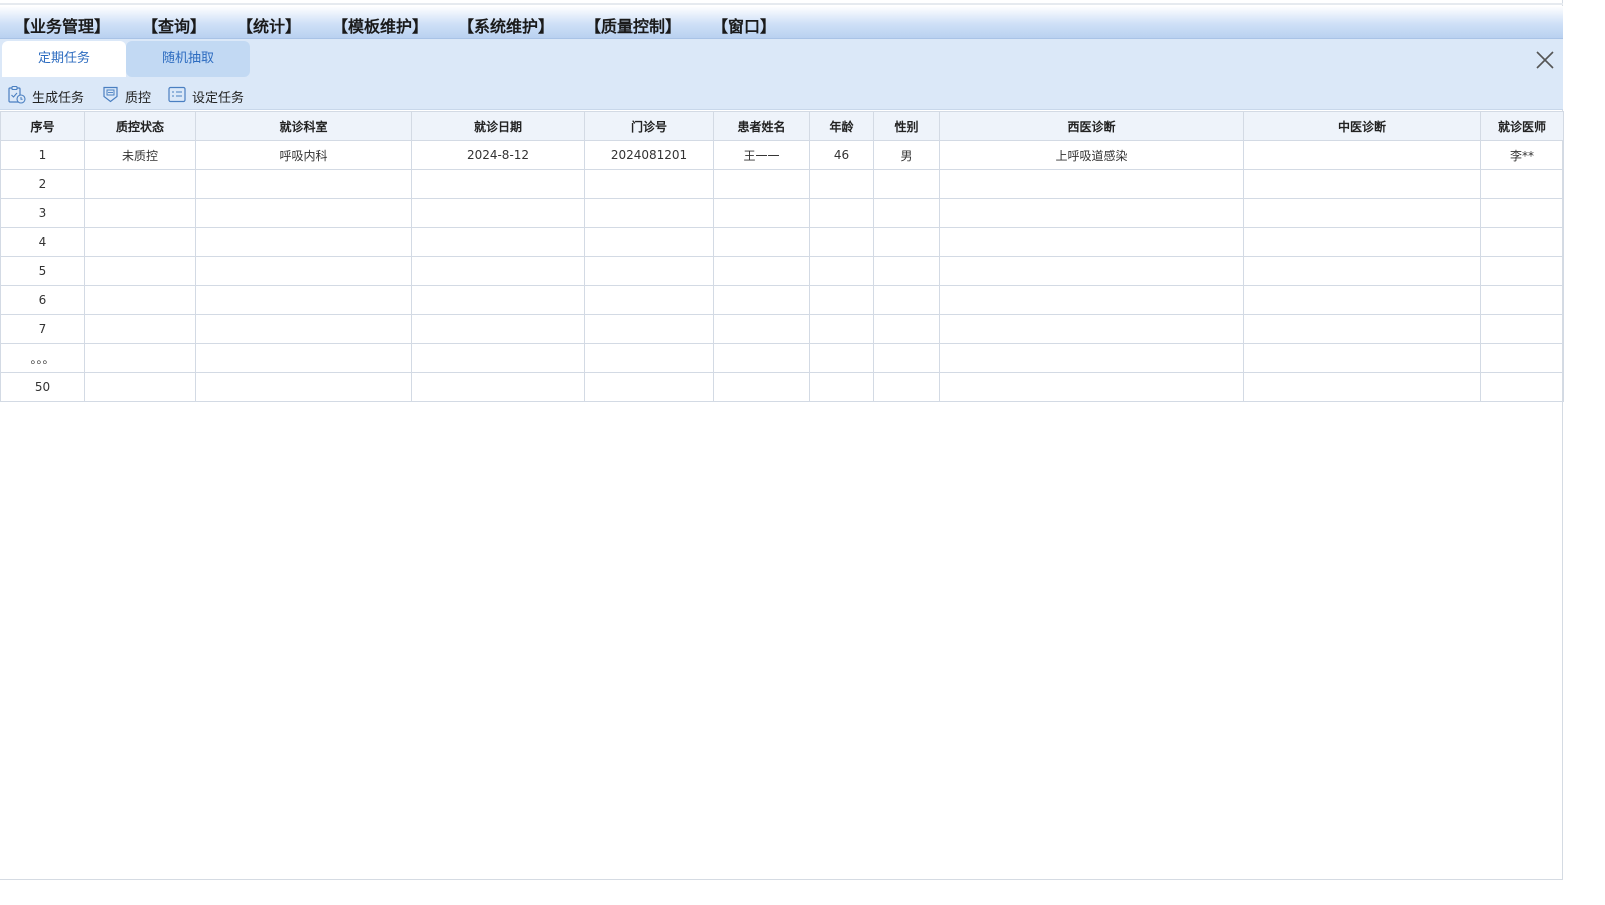 This screenshot has width=1605, height=905. What do you see at coordinates (42, 242) in the screenshot?
I see `cell-index: 4` at bounding box center [42, 242].